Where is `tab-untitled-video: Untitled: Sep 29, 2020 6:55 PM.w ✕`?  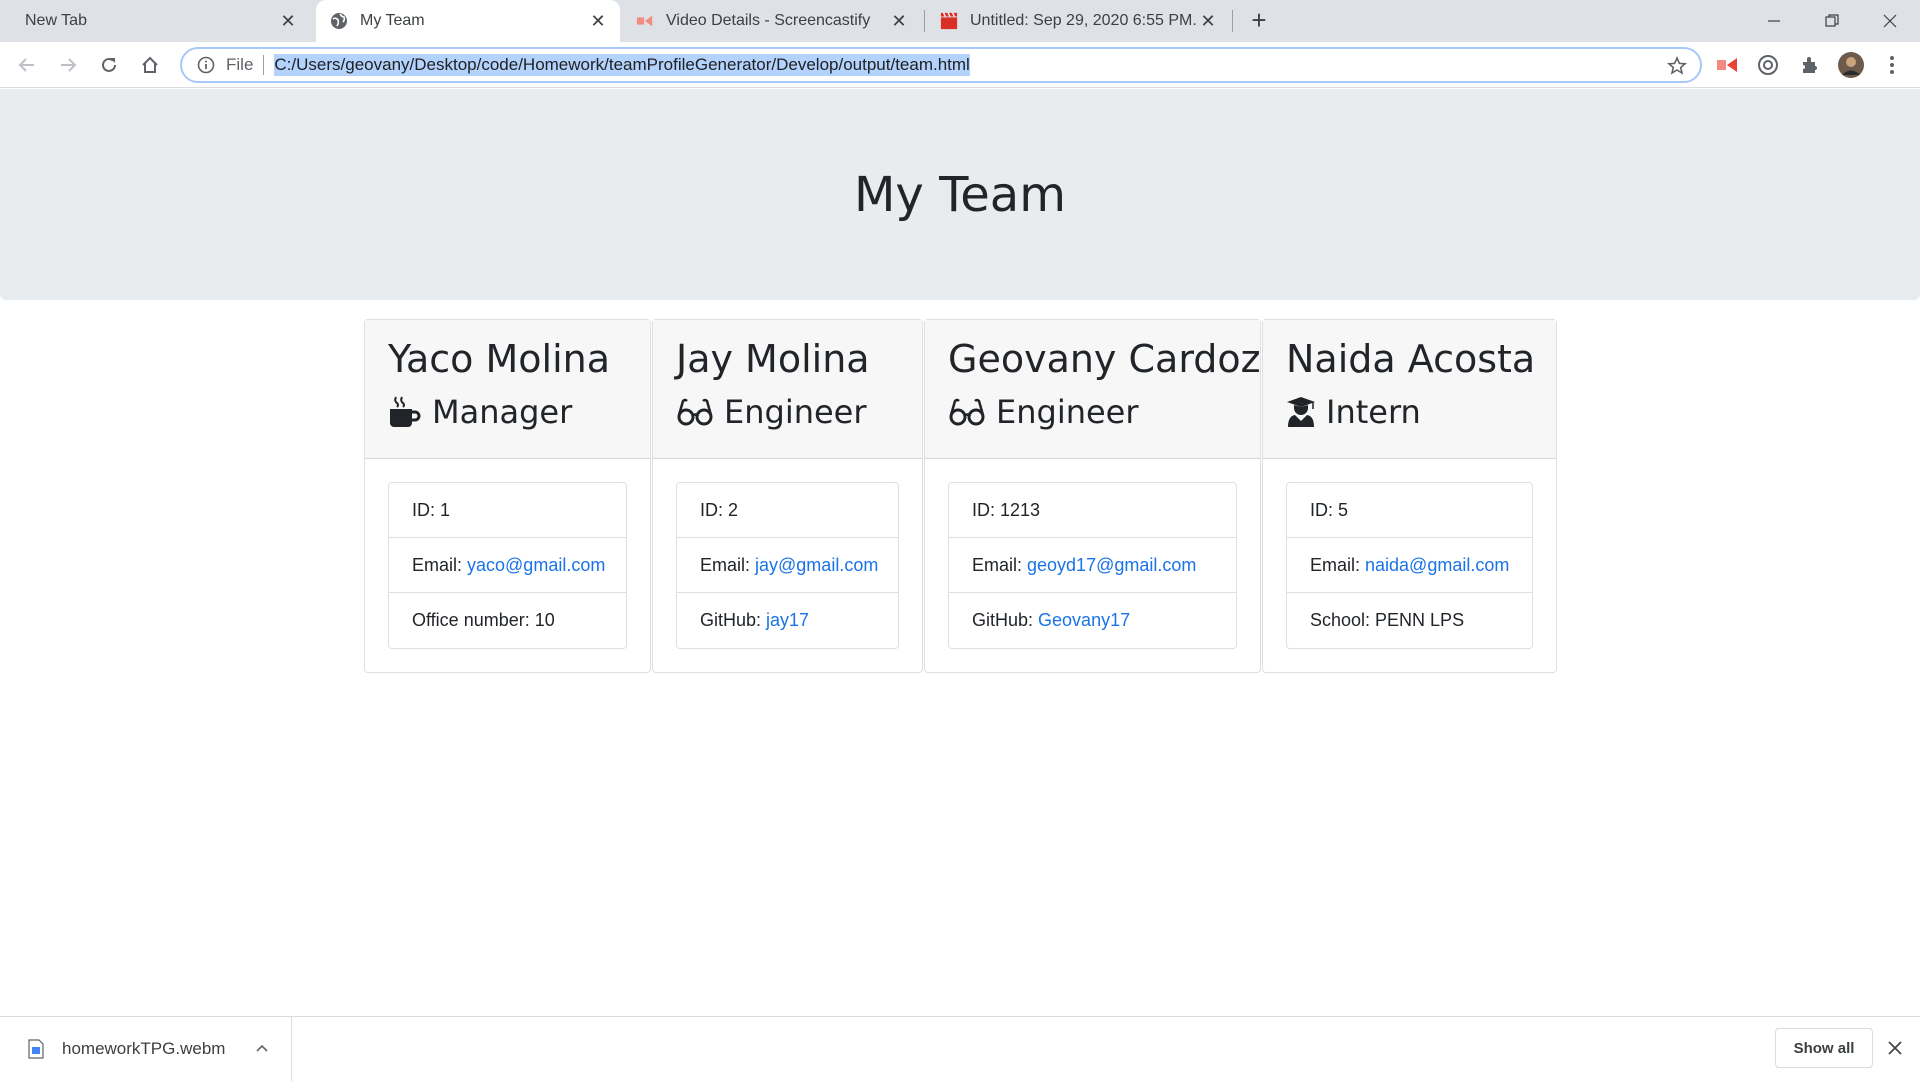
tab-untitled-video: Untitled: Sep 29, 2020 6:55 PM.w ✕ is located at coordinates (1080, 21).